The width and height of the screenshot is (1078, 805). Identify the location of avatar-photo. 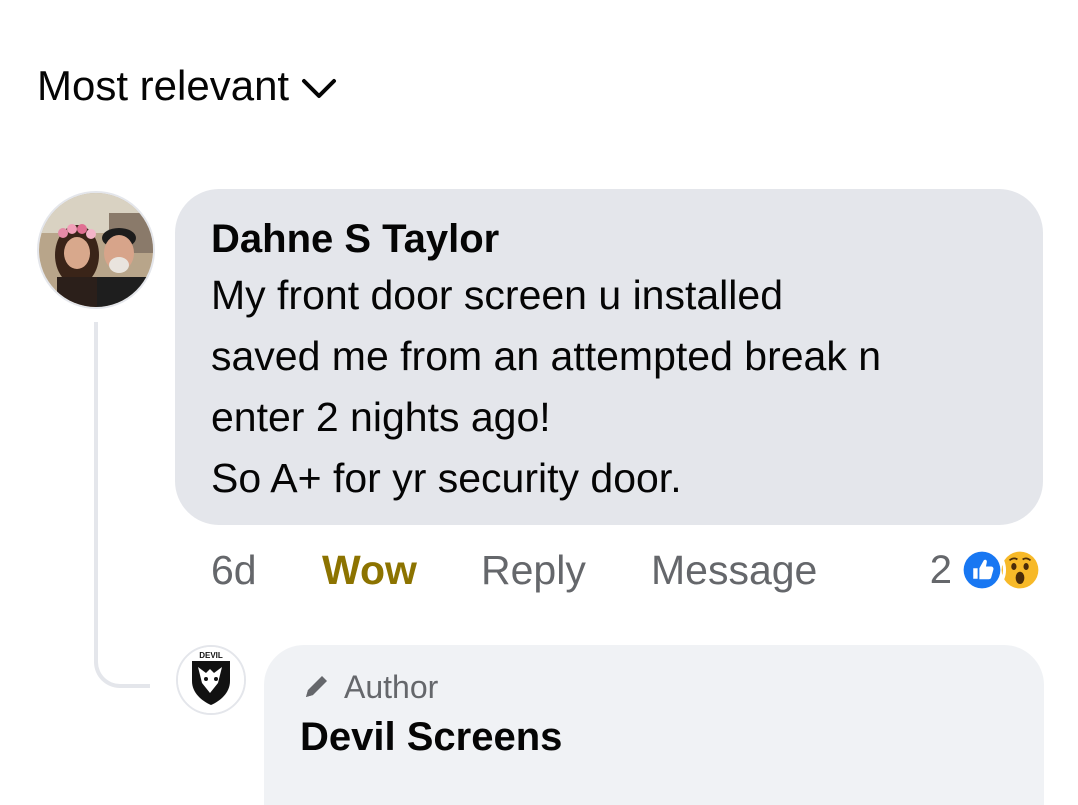
(96, 250).